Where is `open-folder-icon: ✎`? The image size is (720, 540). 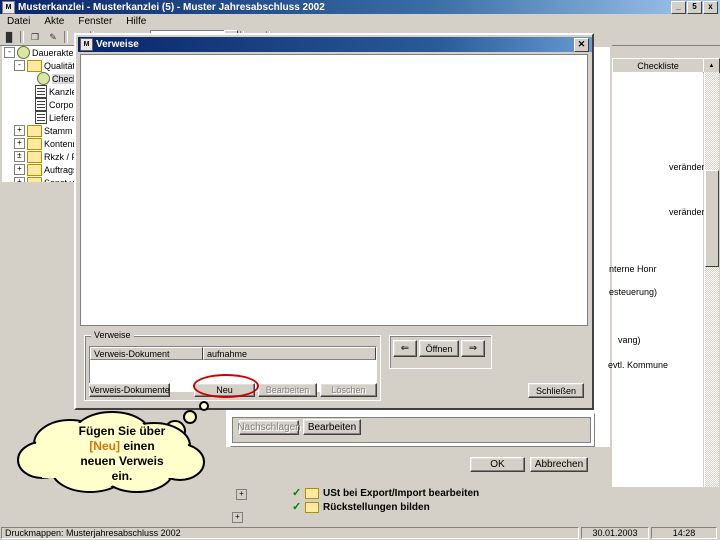 open-folder-icon: ✎ is located at coordinates (53, 37).